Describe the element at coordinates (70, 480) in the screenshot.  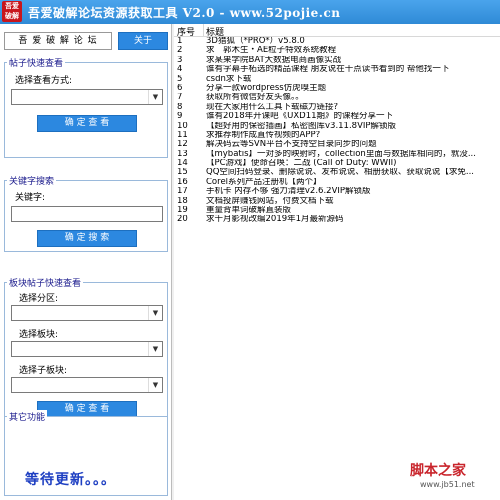
I see `waiting-update-text: 等待更新。。。` at that location.